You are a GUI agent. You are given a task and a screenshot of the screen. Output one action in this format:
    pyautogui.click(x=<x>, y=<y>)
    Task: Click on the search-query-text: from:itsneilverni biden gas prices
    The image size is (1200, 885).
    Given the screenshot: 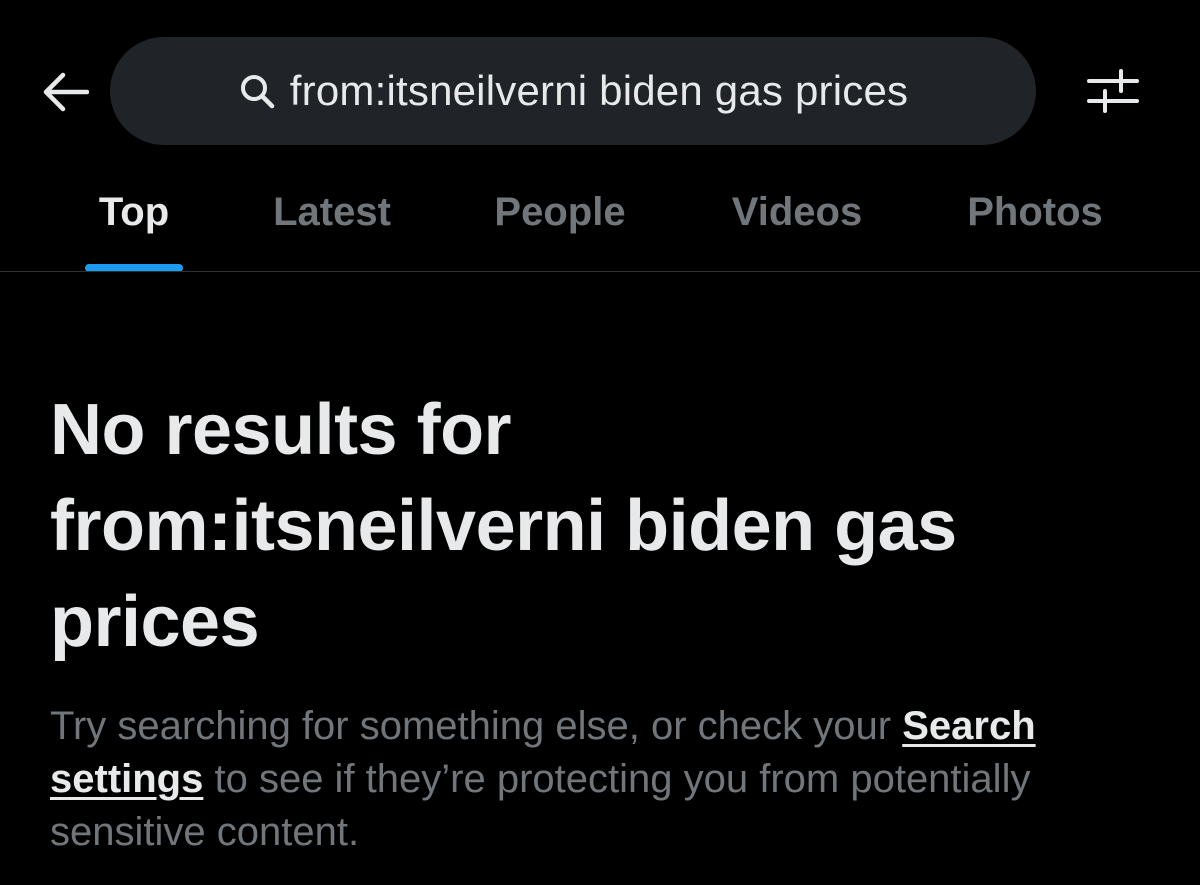 What is the action you would take?
    pyautogui.click(x=599, y=91)
    